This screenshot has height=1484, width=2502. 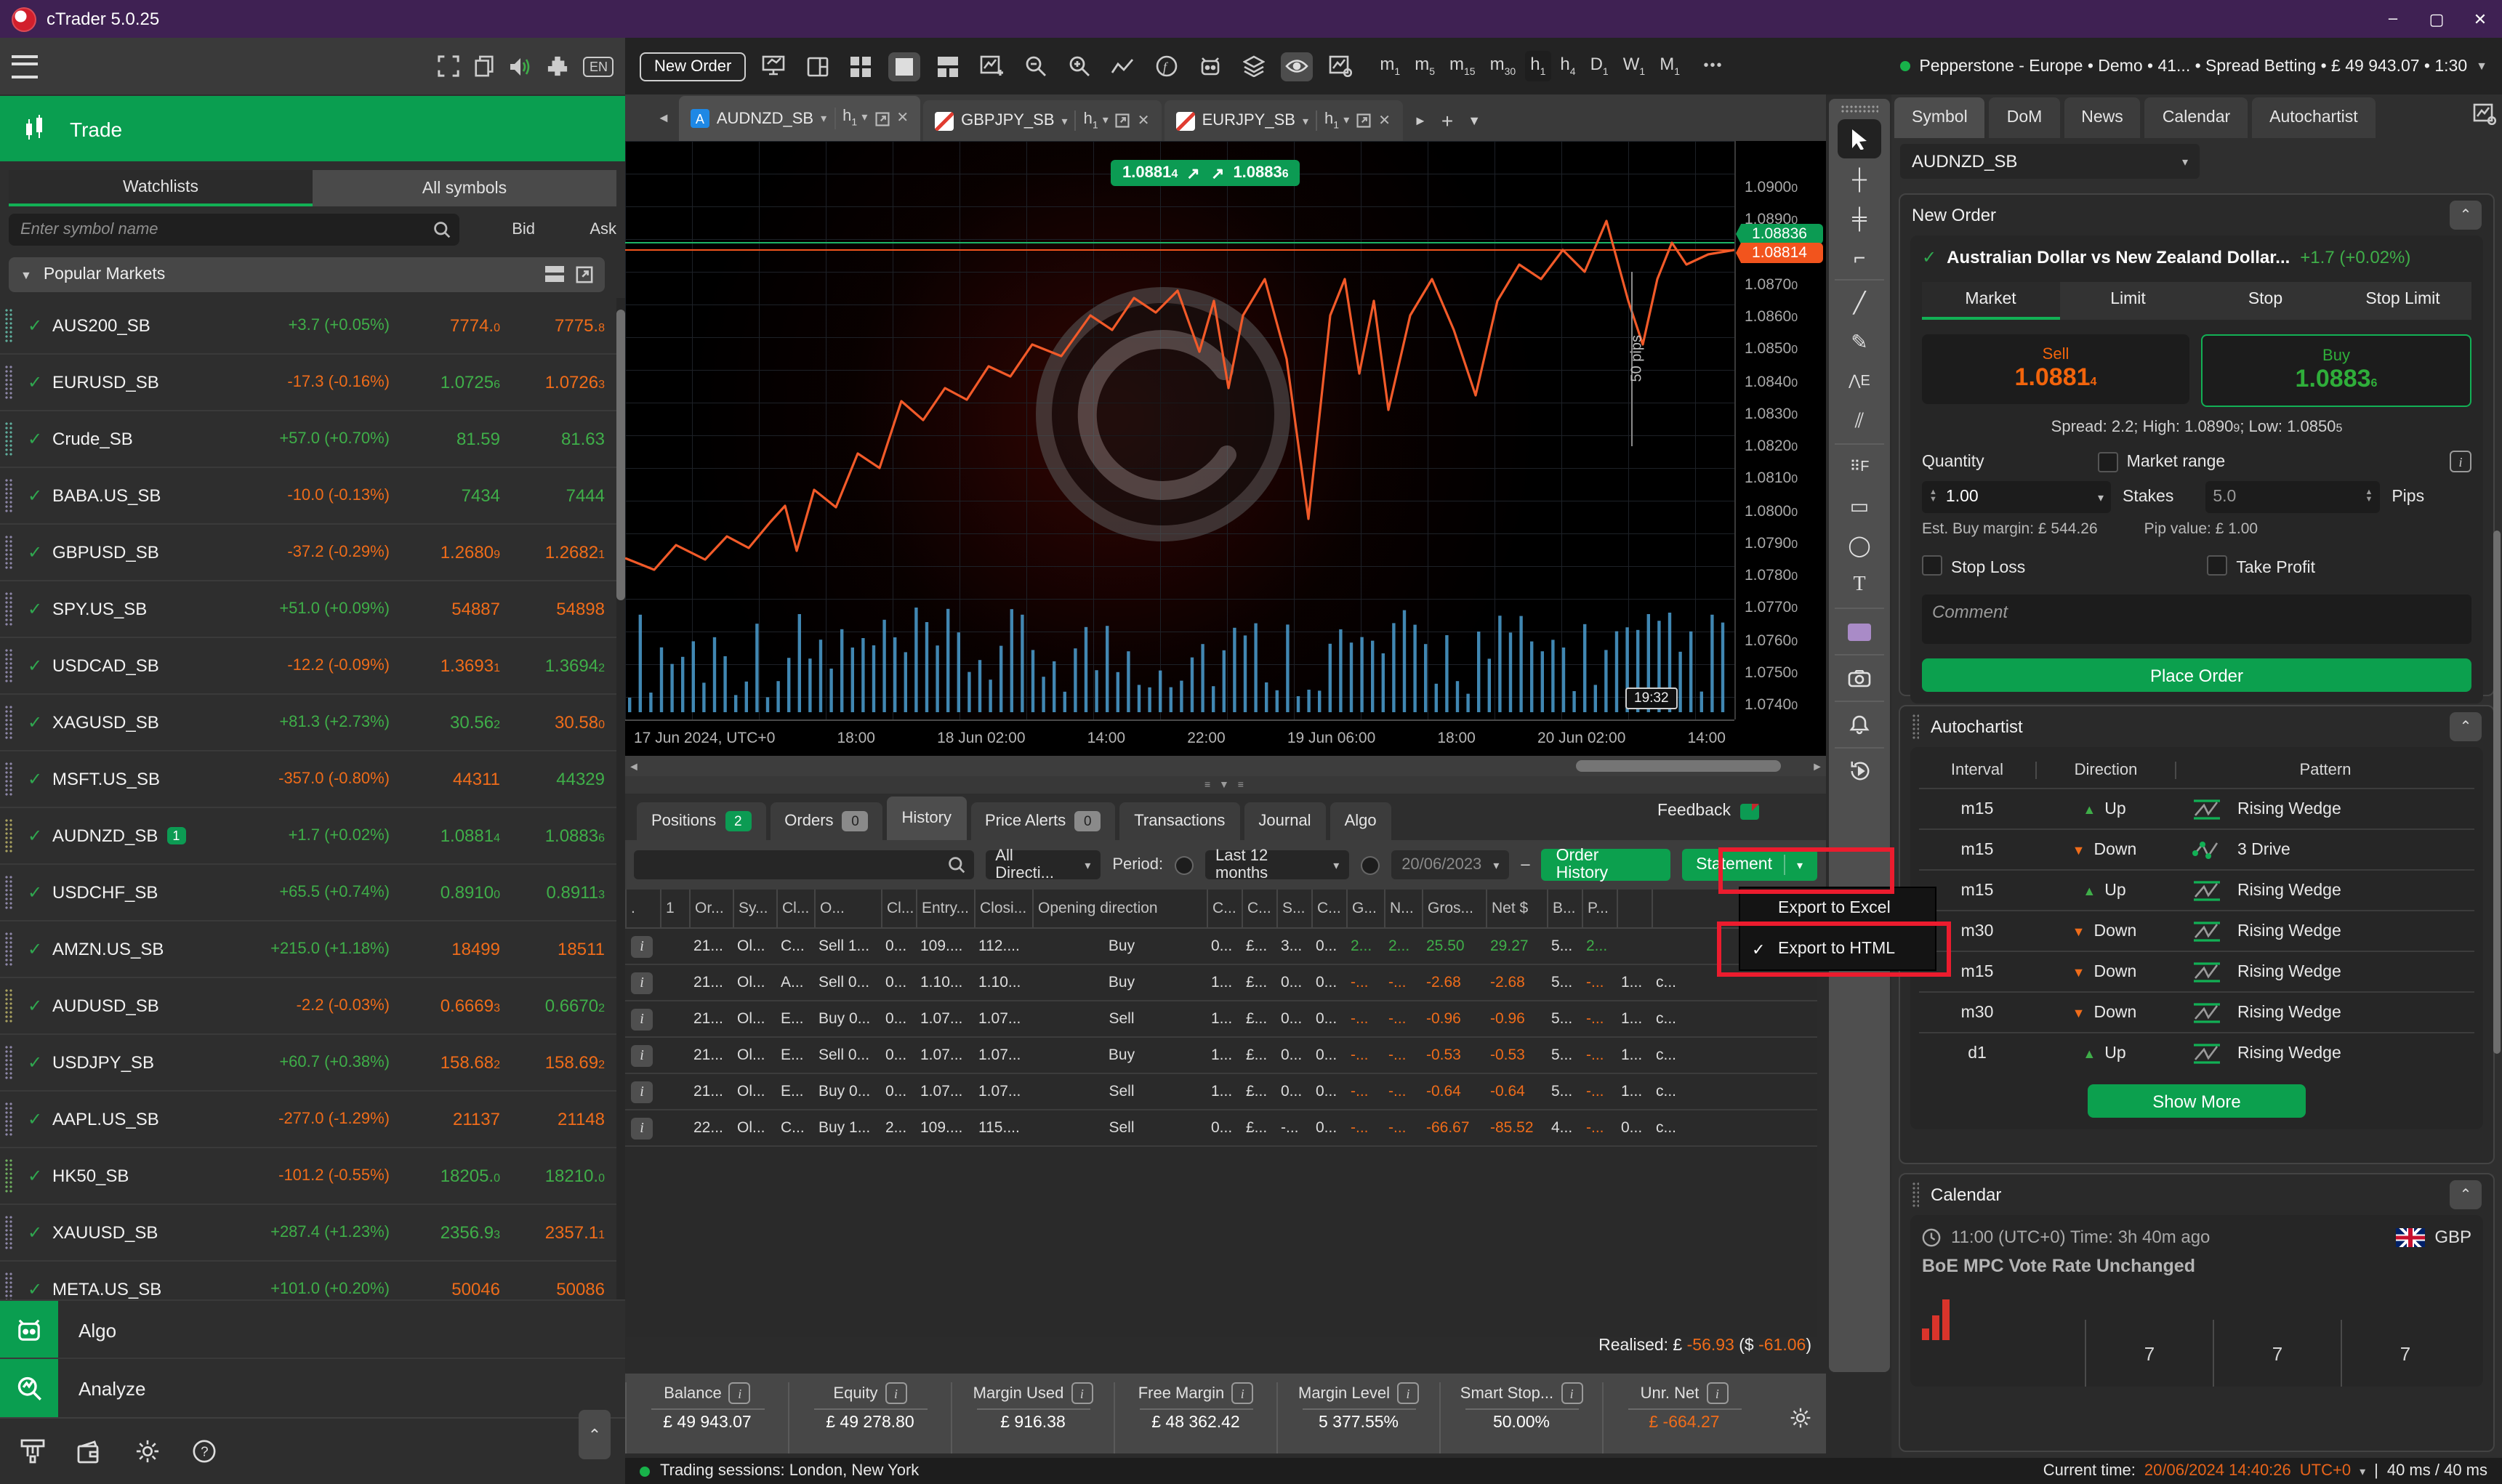 I want to click on history-column-header: ., so click(x=642, y=909).